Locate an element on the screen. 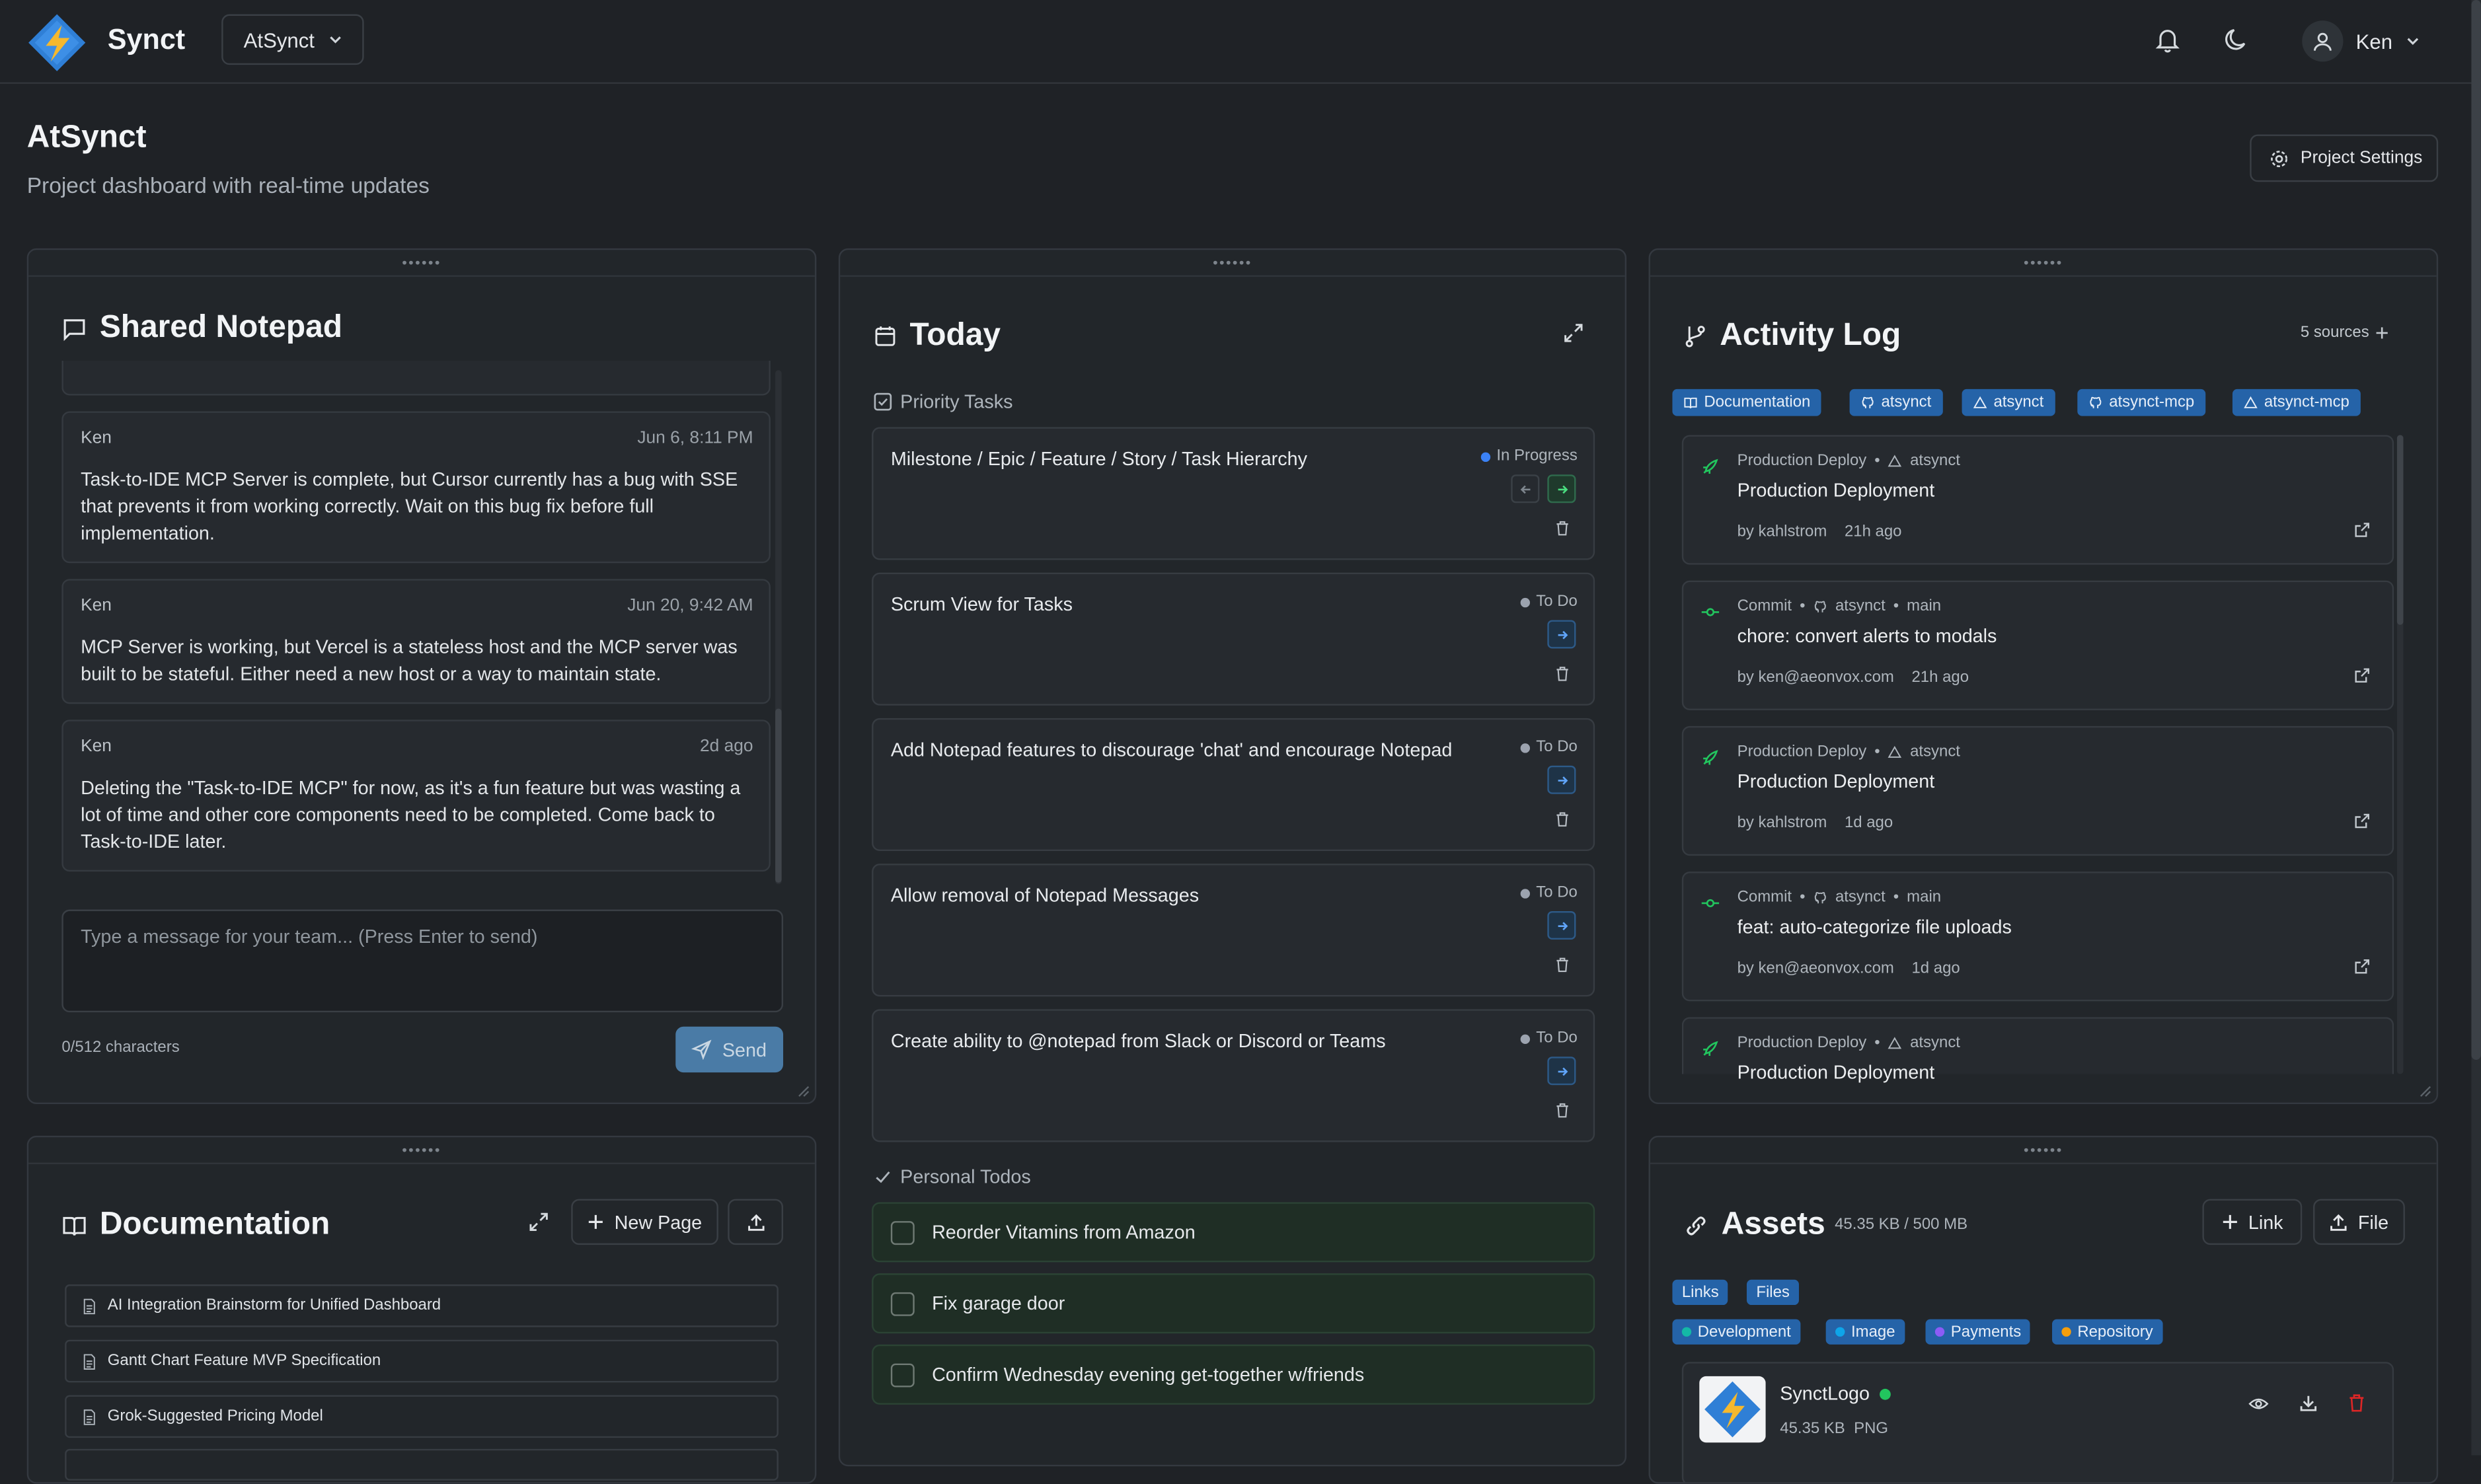 The width and height of the screenshot is (2481, 1484). send-button: Send is located at coordinates (729, 1049).